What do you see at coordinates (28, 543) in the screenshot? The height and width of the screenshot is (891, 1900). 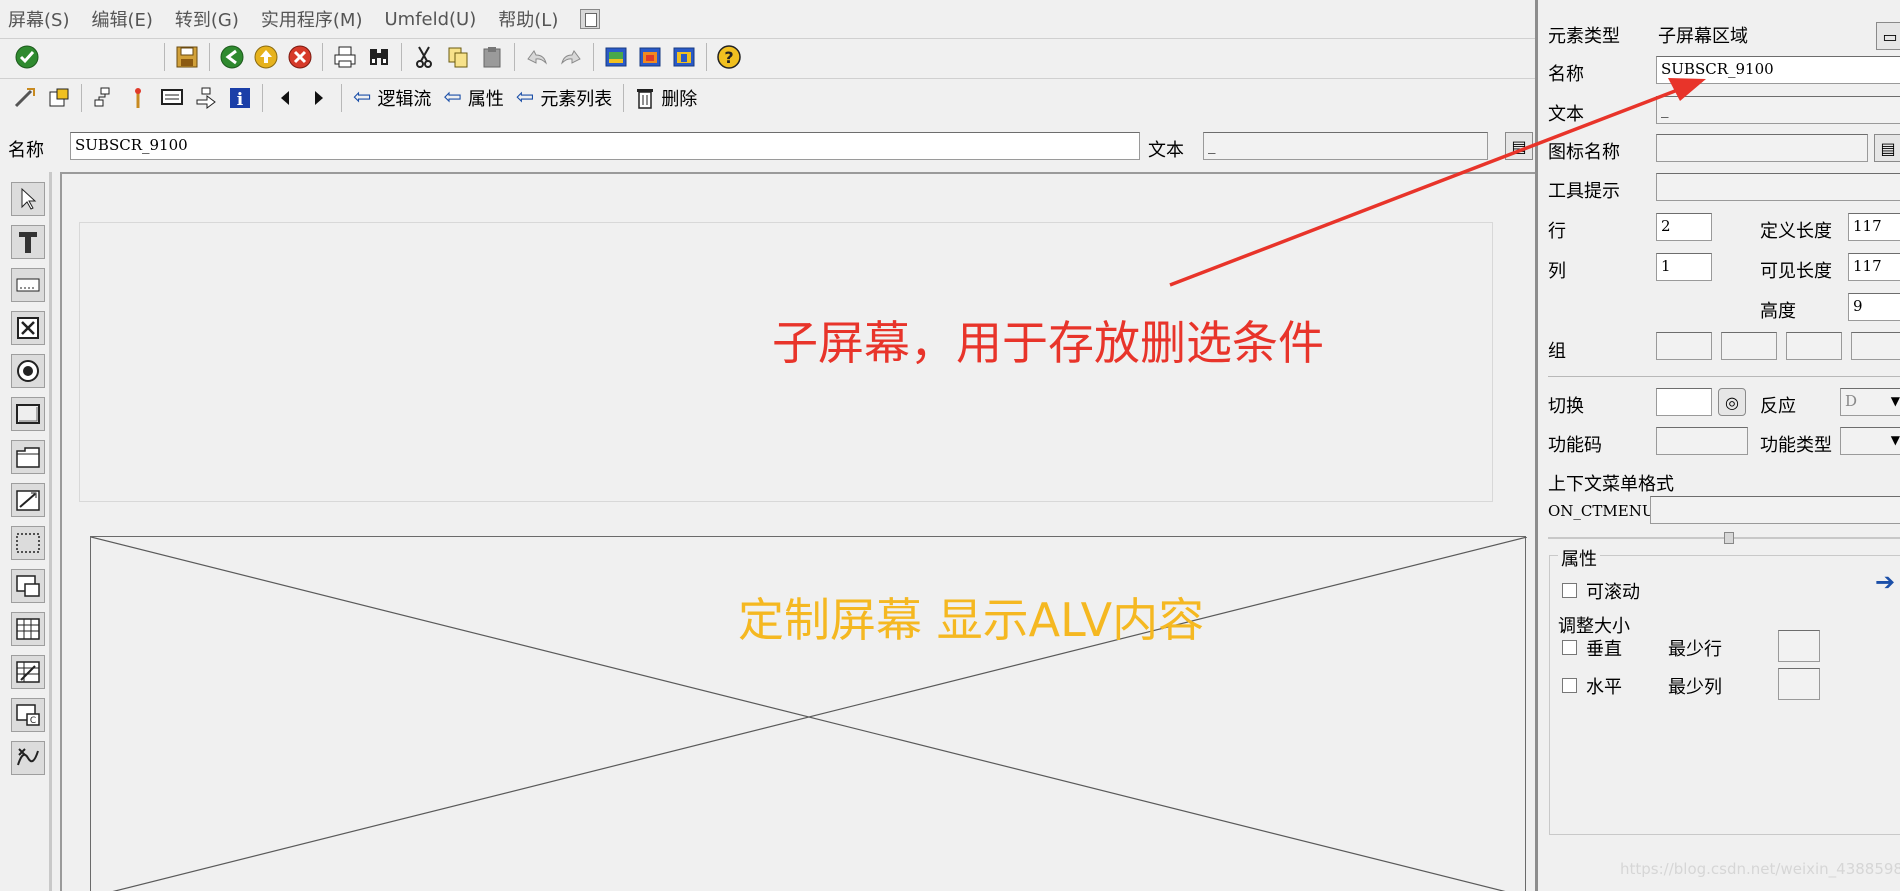 I see `box-icon` at bounding box center [28, 543].